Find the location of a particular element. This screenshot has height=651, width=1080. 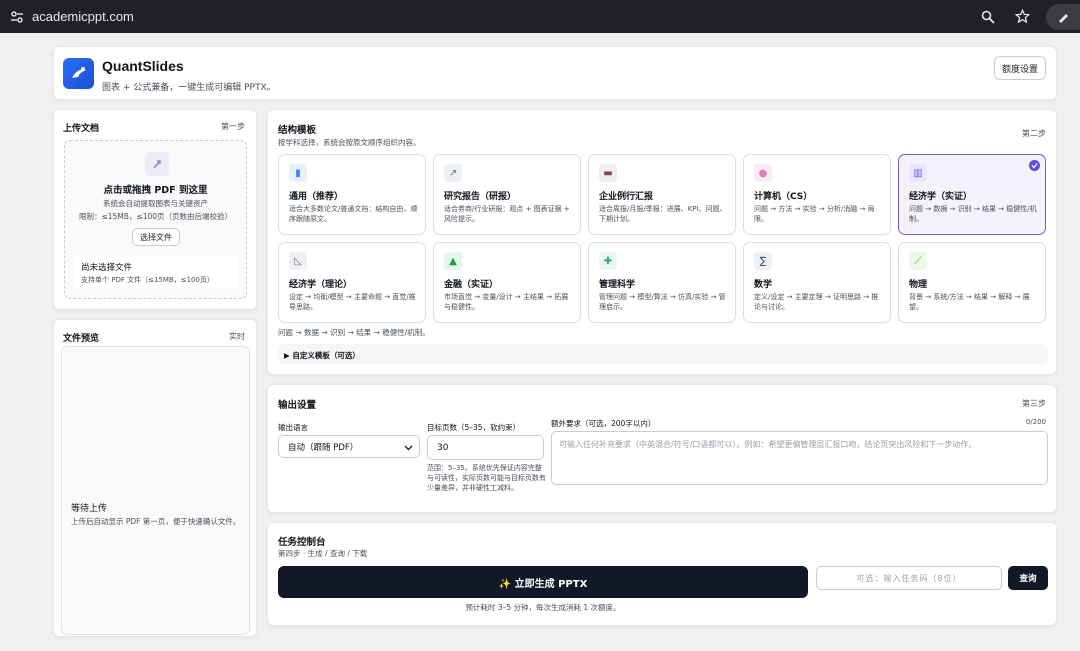

extension-icon is located at coordinates (1063, 16).